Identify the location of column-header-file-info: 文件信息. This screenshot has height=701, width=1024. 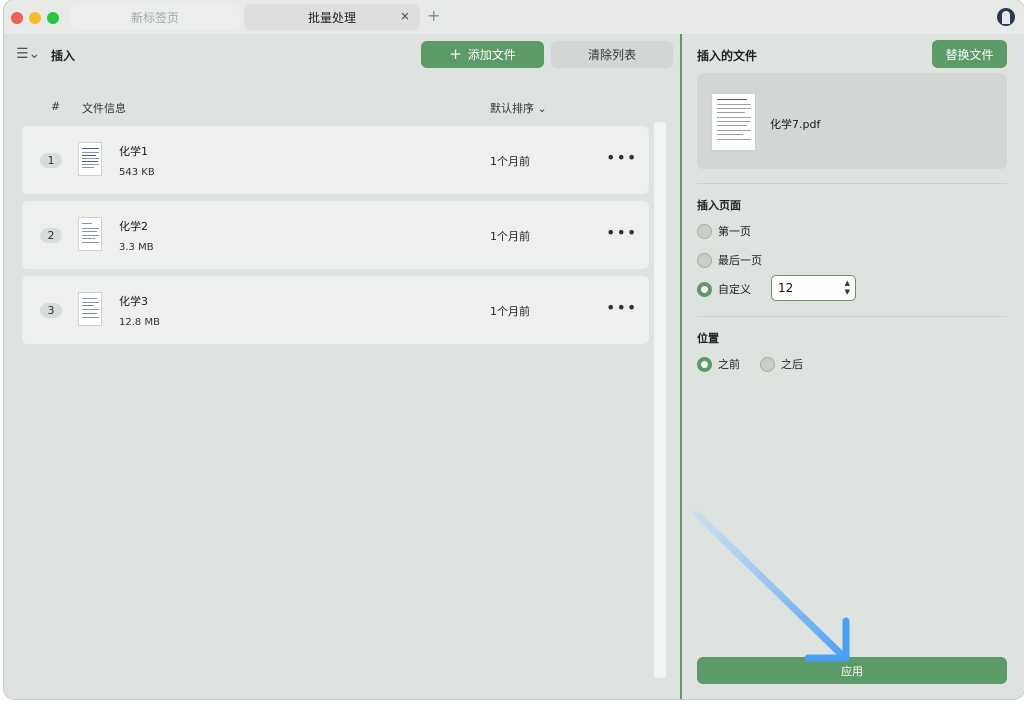
(104, 108).